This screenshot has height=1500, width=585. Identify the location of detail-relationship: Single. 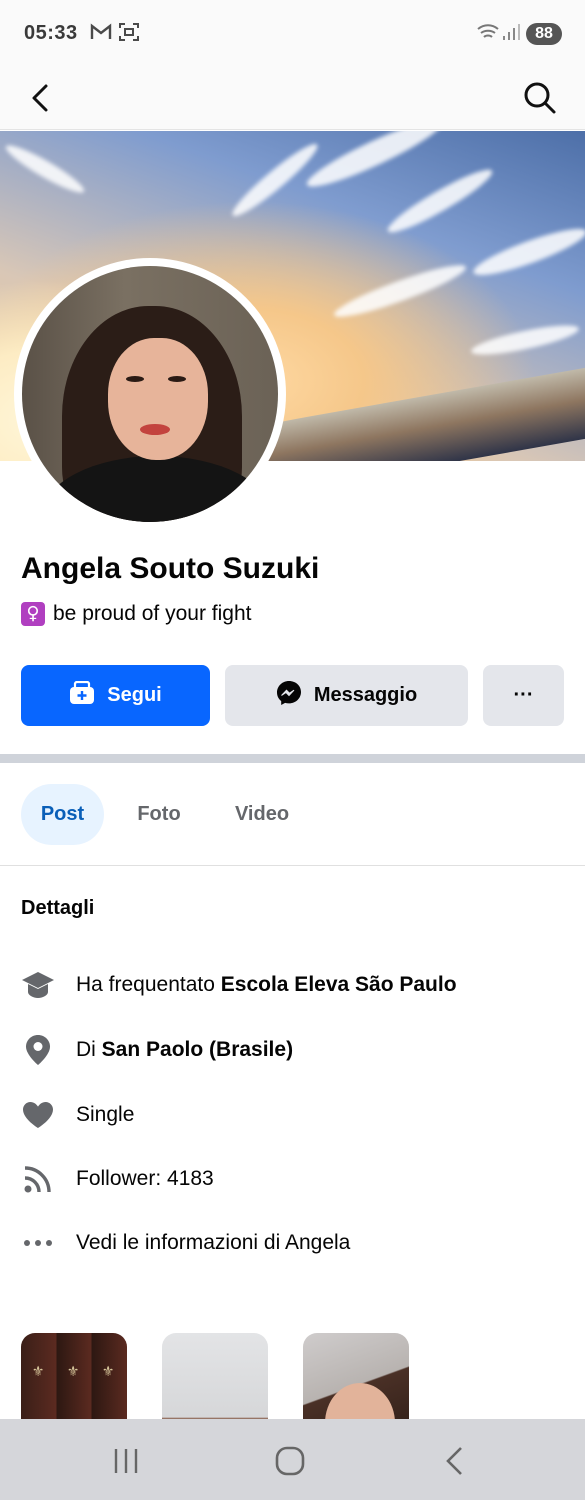
(292, 1114).